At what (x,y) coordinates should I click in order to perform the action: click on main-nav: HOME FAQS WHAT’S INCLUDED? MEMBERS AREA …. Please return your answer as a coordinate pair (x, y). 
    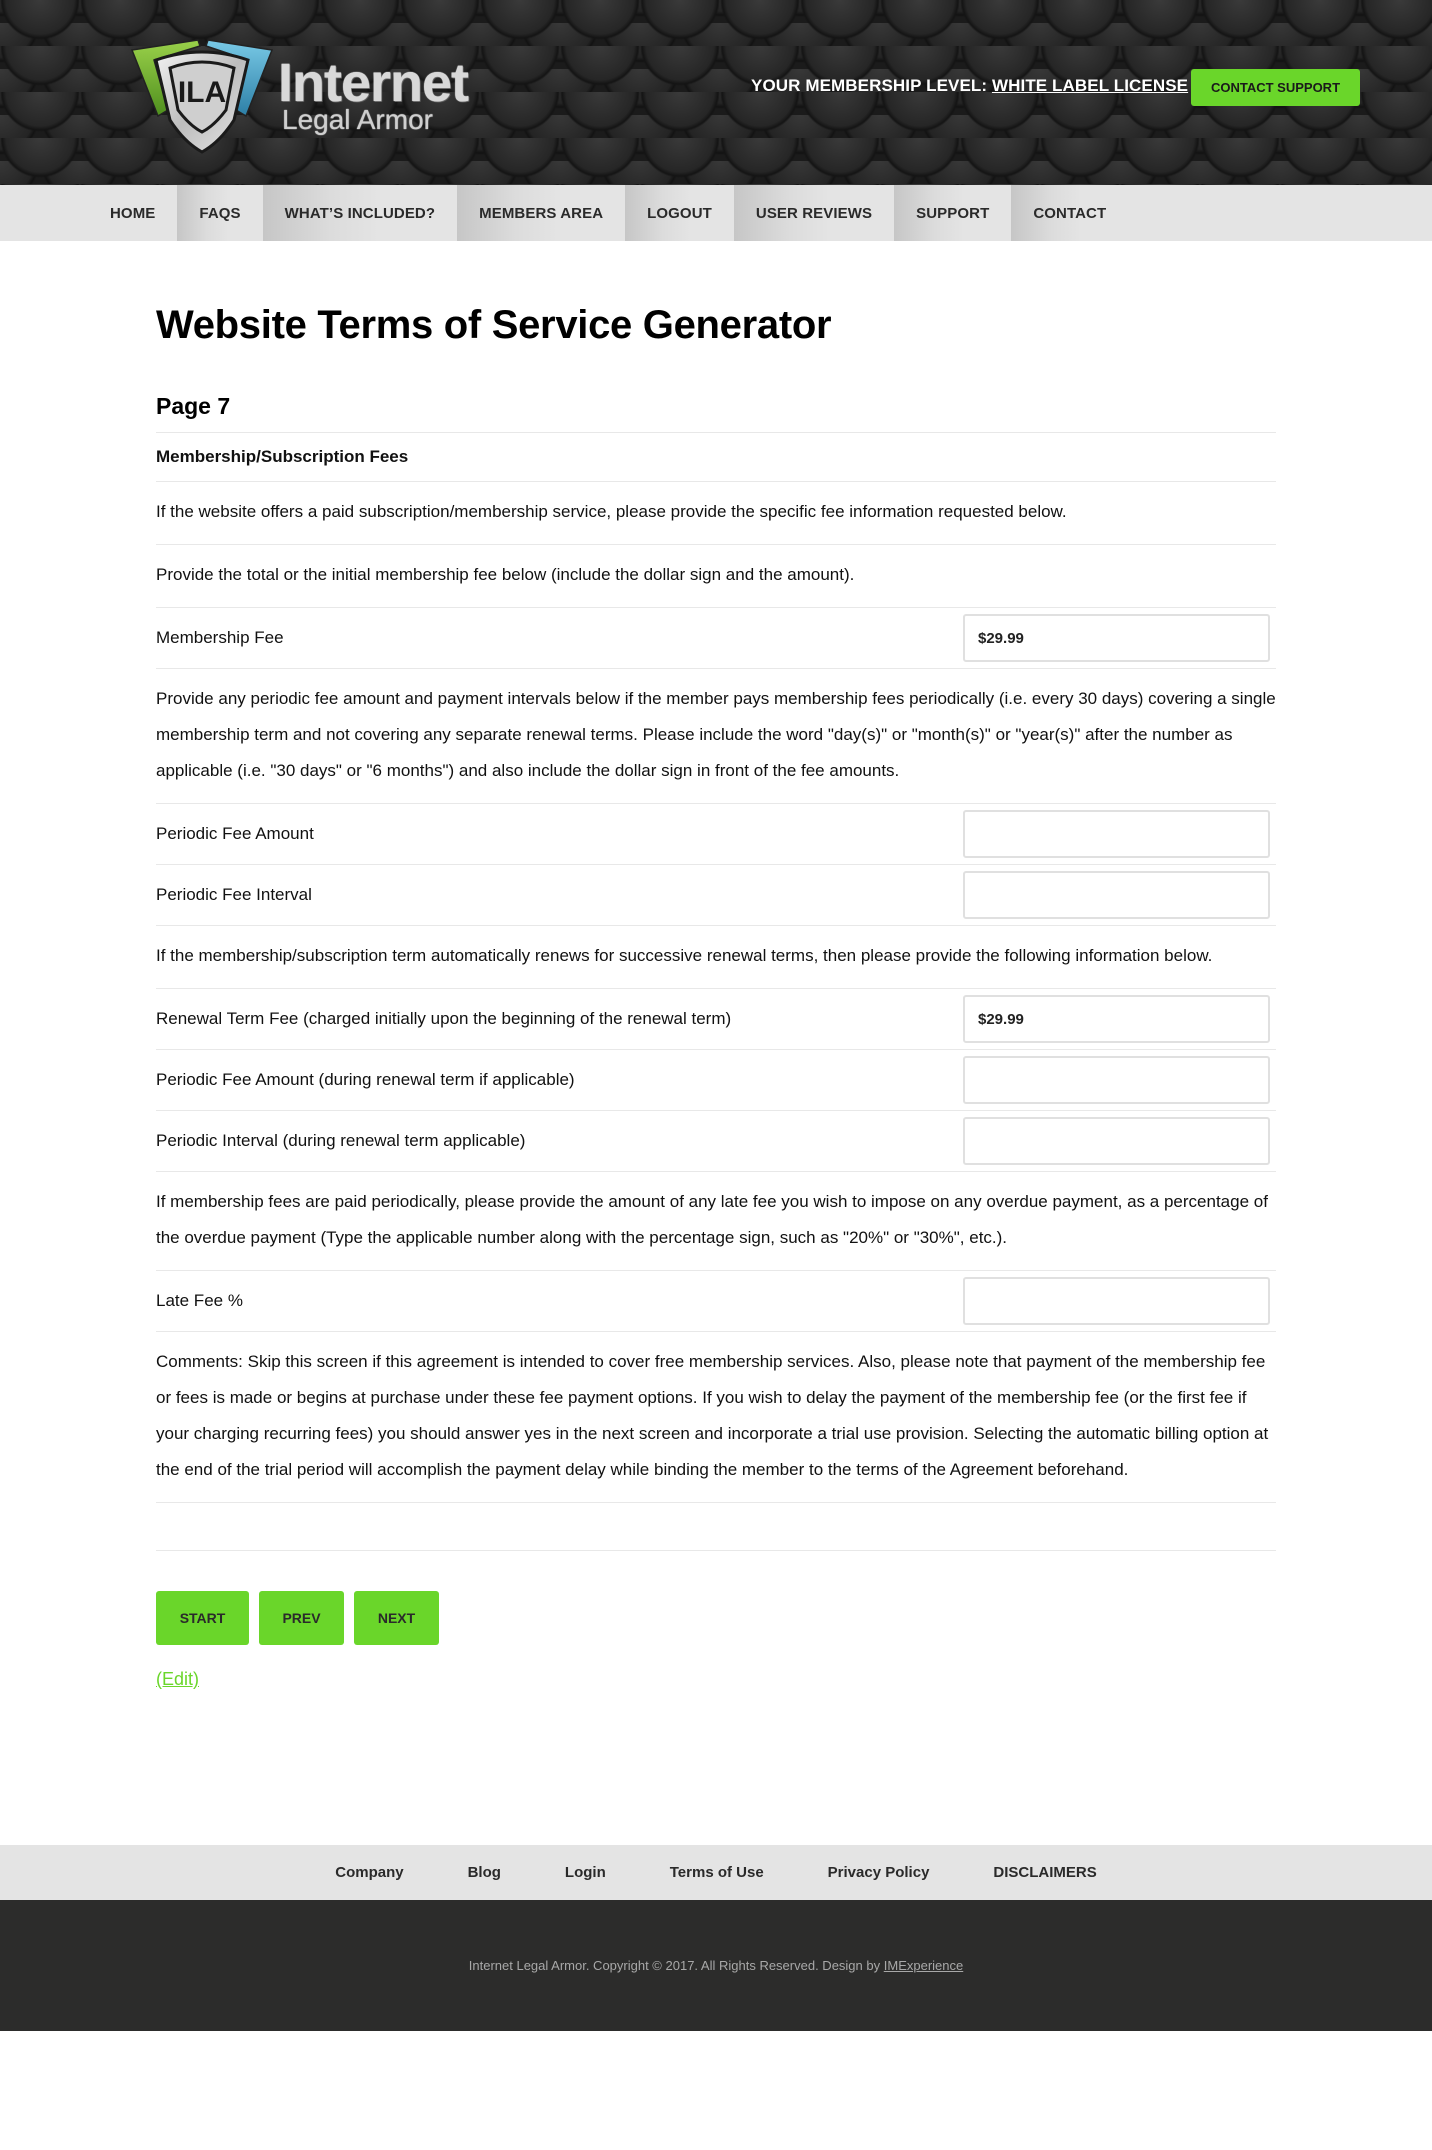
    Looking at the image, I should click on (716, 213).